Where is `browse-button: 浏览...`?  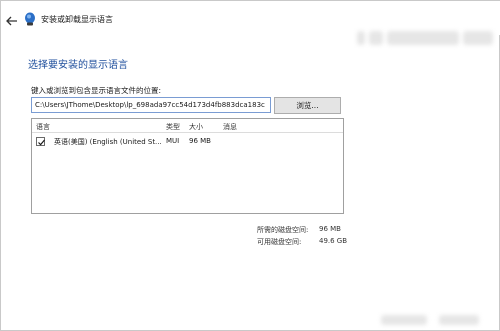
browse-button: 浏览... is located at coordinates (307, 105).